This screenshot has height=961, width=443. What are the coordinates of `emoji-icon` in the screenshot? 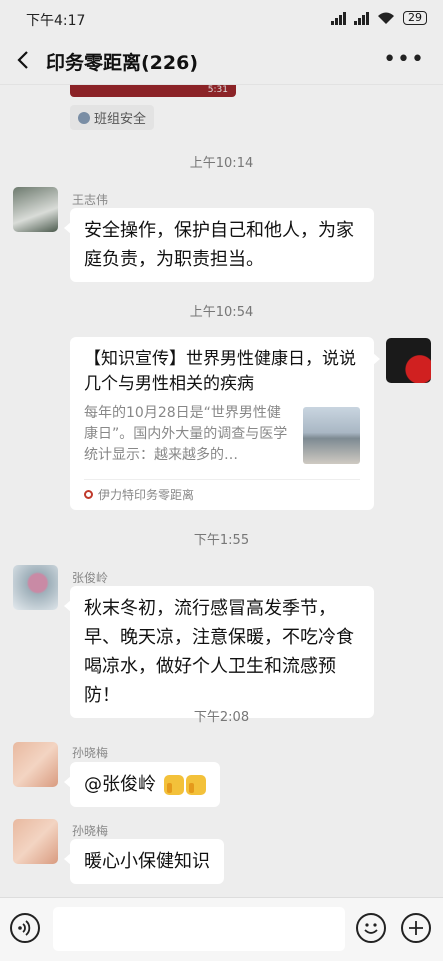 It's located at (371, 928).